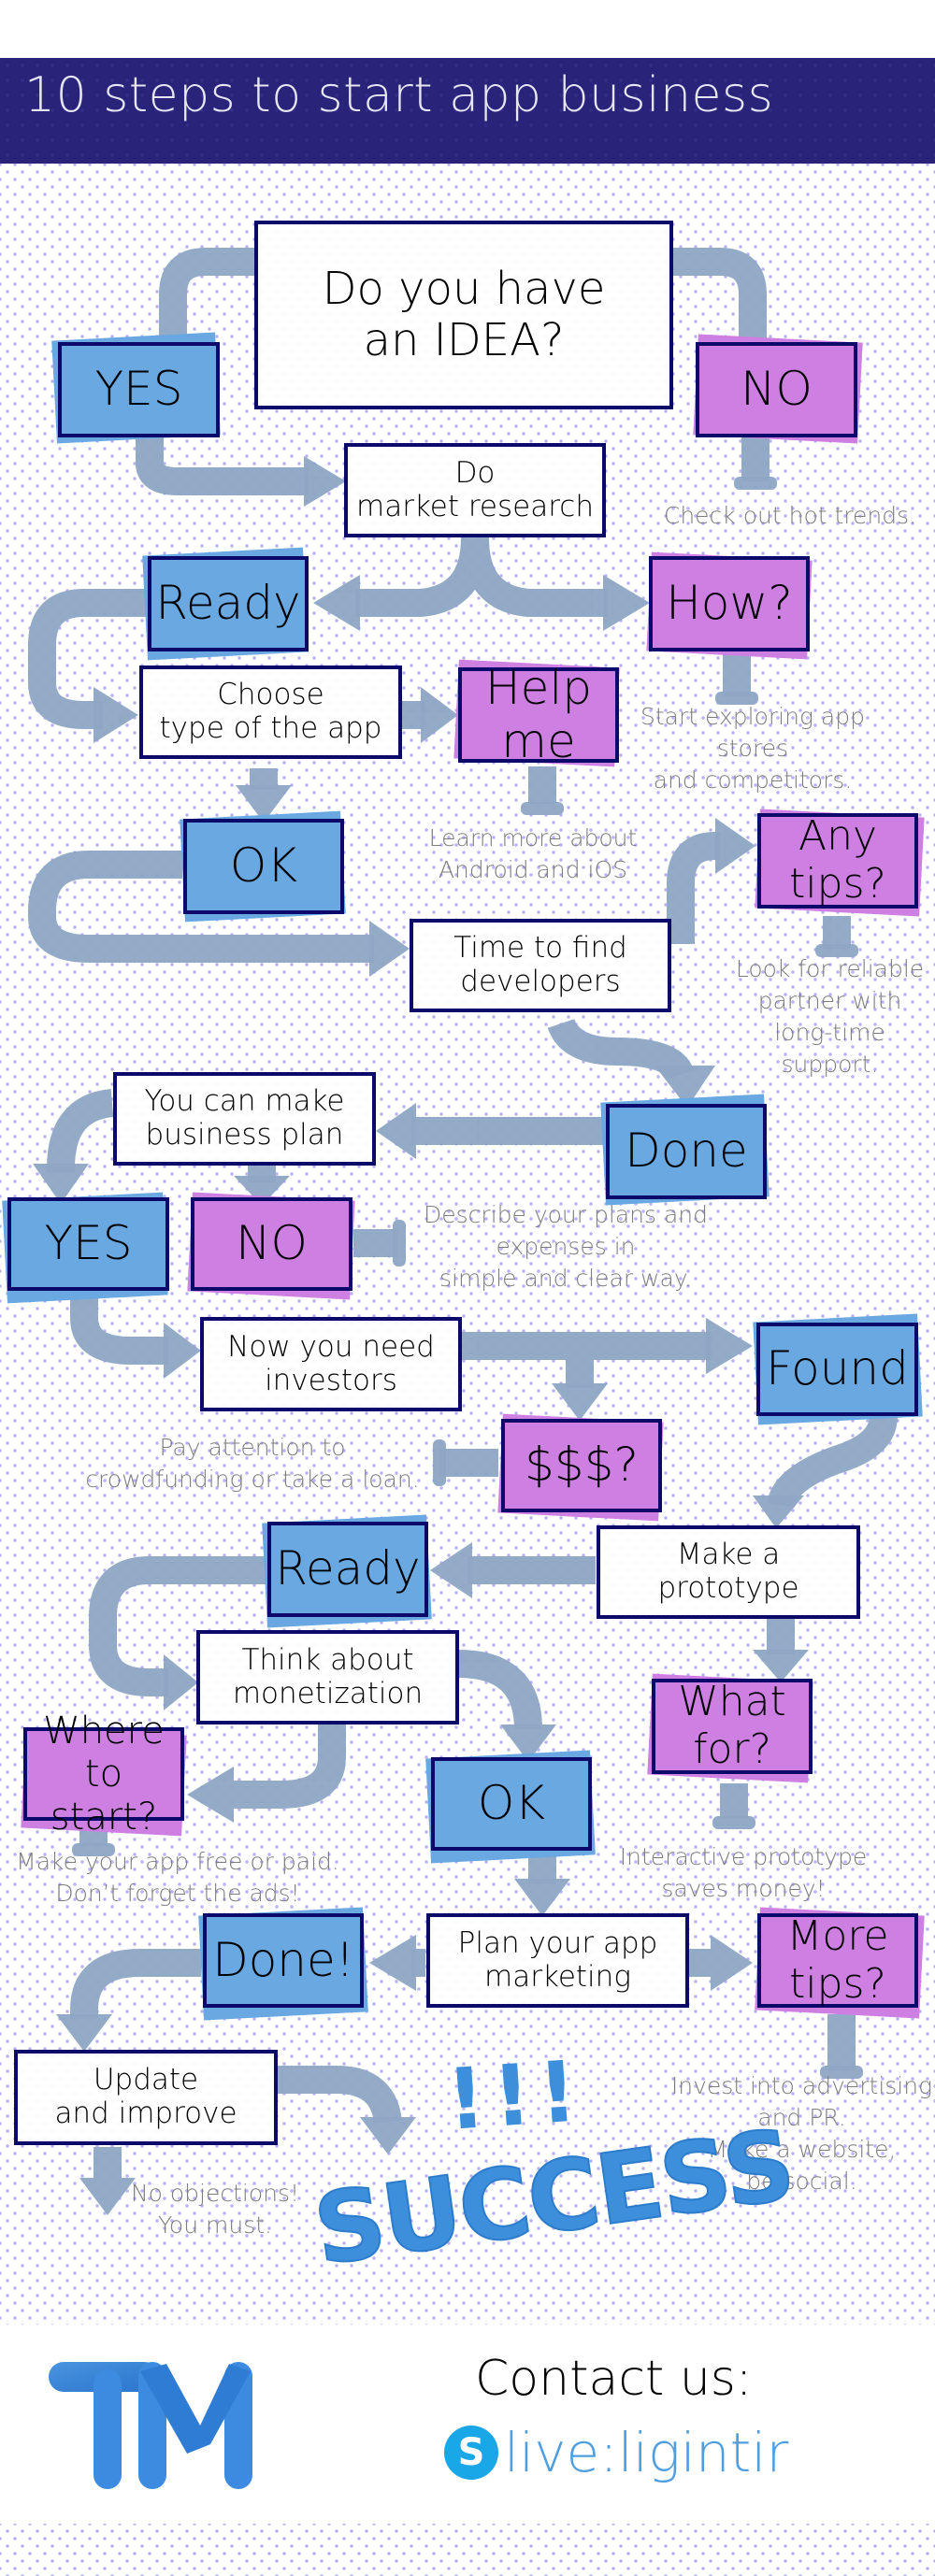 The height and width of the screenshot is (2576, 935). Describe the element at coordinates (215, 2193) in the screenshot. I see `note-line: No objections!` at that location.